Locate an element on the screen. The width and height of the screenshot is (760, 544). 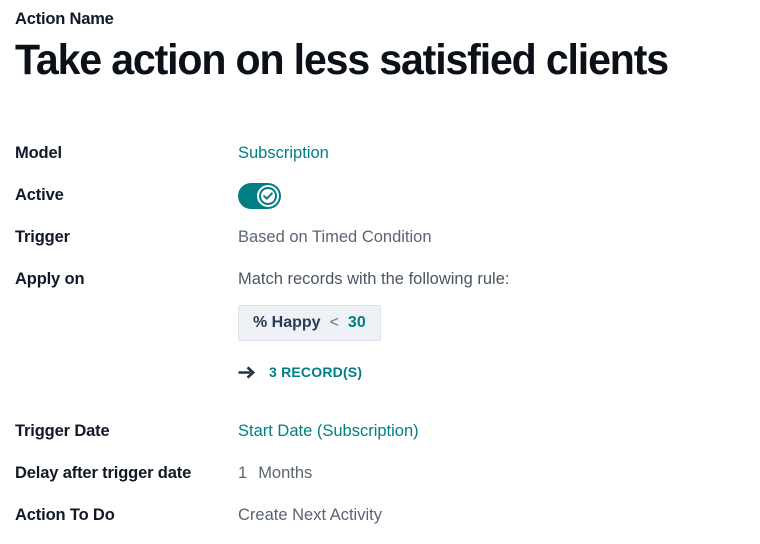
records-count-label: 3 RECORD(S) is located at coordinates (315, 372).